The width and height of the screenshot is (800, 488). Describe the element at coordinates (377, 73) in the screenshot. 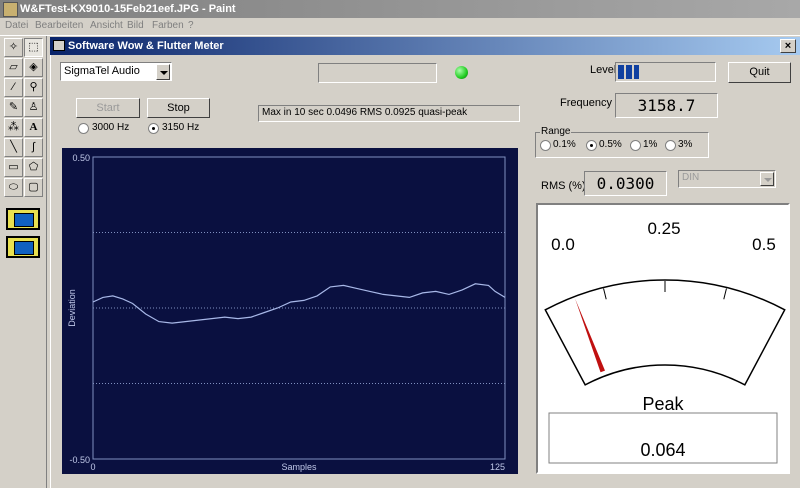

I see `signal-status-box` at that location.